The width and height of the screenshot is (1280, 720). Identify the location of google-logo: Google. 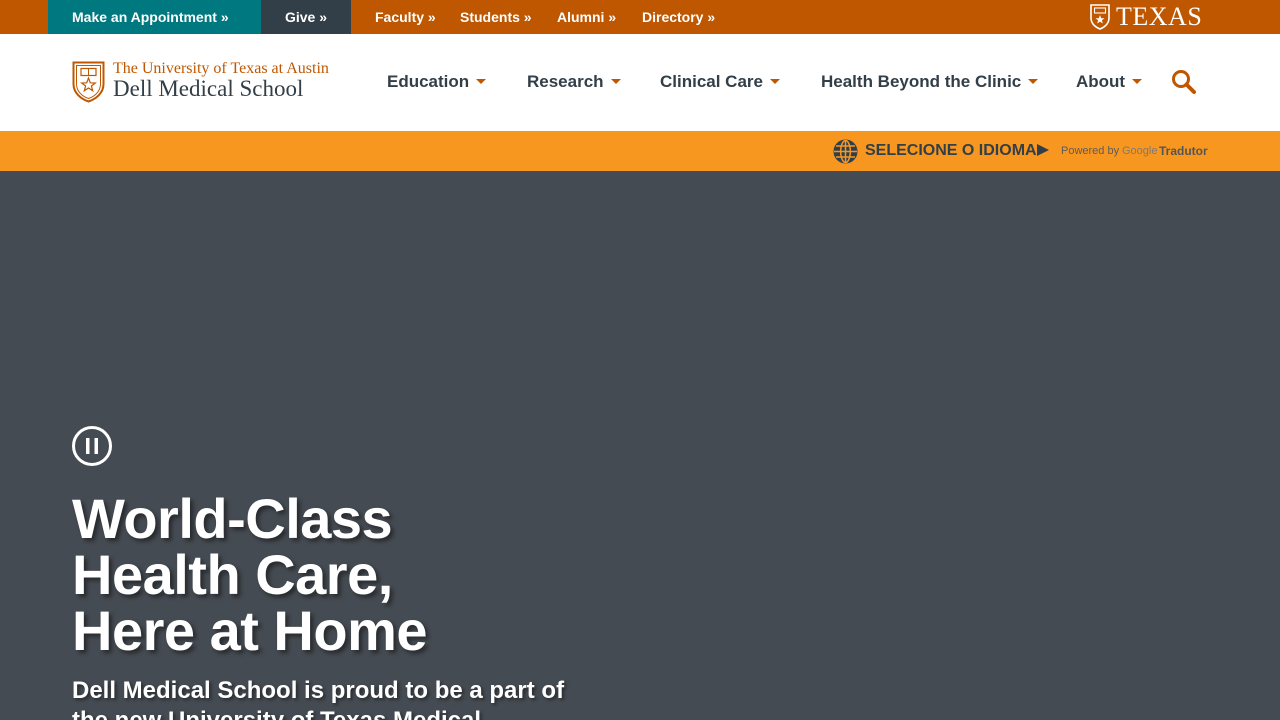
(1140, 151).